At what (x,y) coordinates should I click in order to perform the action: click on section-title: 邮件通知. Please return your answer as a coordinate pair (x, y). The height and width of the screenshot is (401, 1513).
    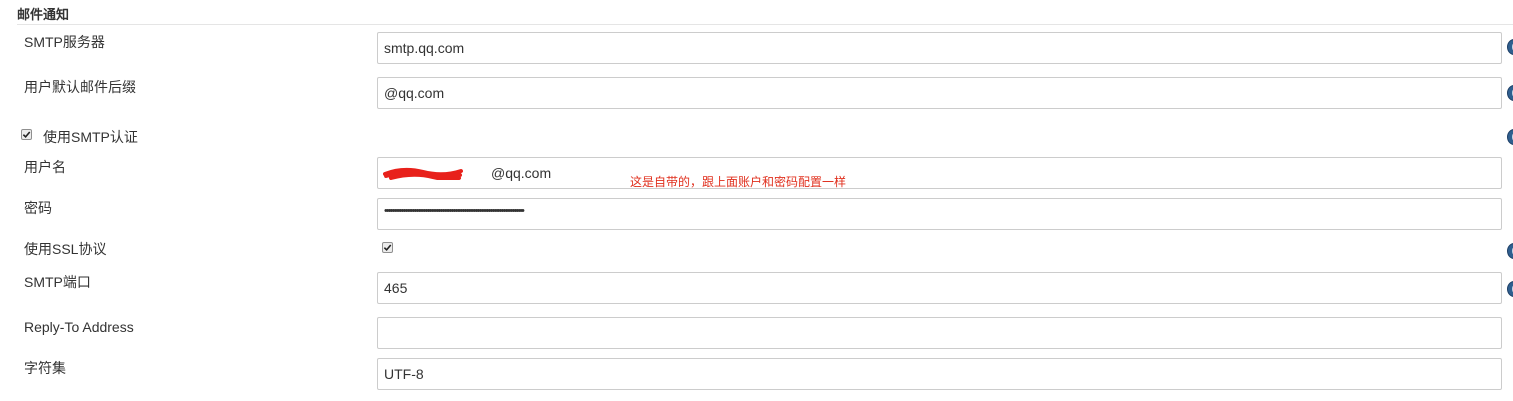
    Looking at the image, I should click on (43, 14).